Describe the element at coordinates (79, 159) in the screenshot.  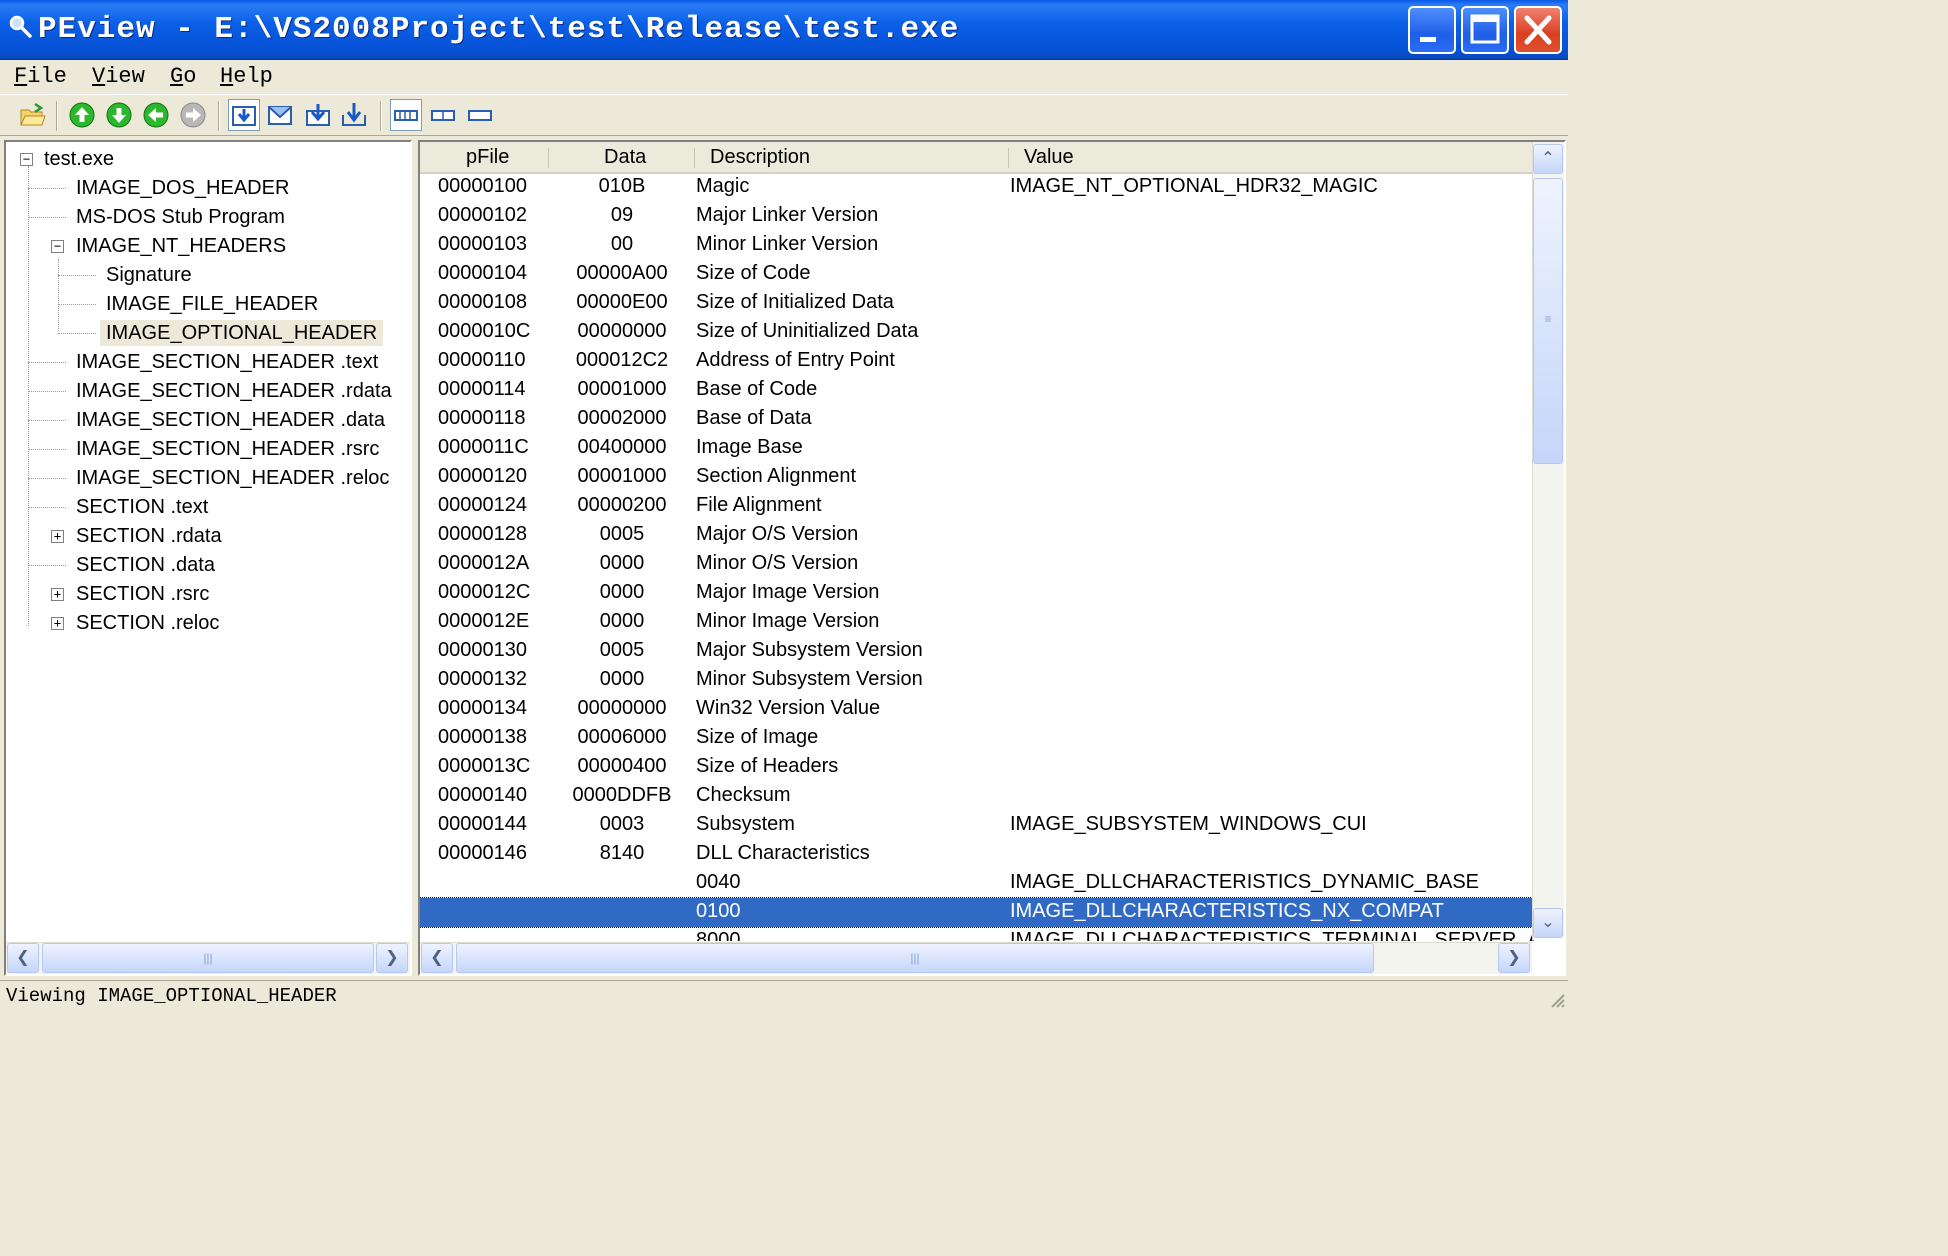
I see `tree-node-root: test.exe` at that location.